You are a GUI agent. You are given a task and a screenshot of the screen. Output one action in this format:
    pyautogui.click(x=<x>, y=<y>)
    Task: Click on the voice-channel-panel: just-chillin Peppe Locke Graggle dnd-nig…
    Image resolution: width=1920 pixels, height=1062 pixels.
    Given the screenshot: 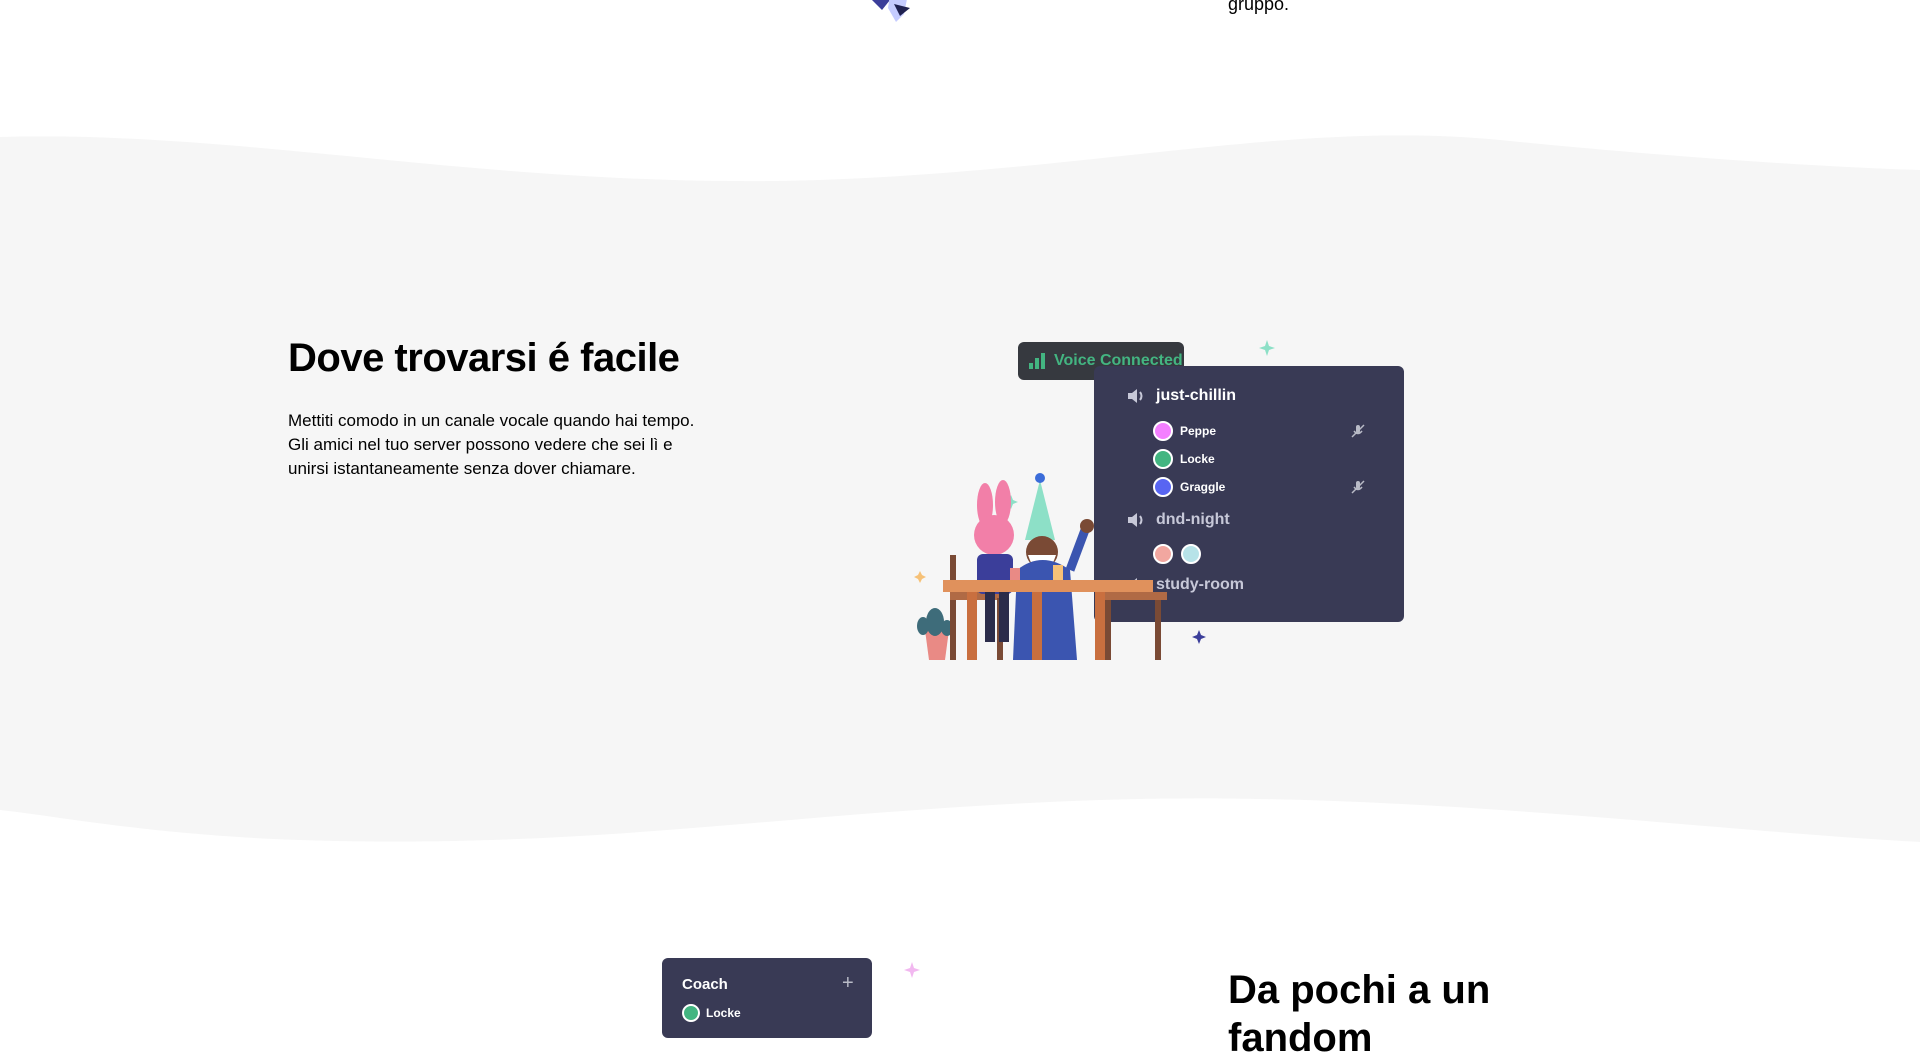 What is the action you would take?
    pyautogui.click(x=1249, y=494)
    